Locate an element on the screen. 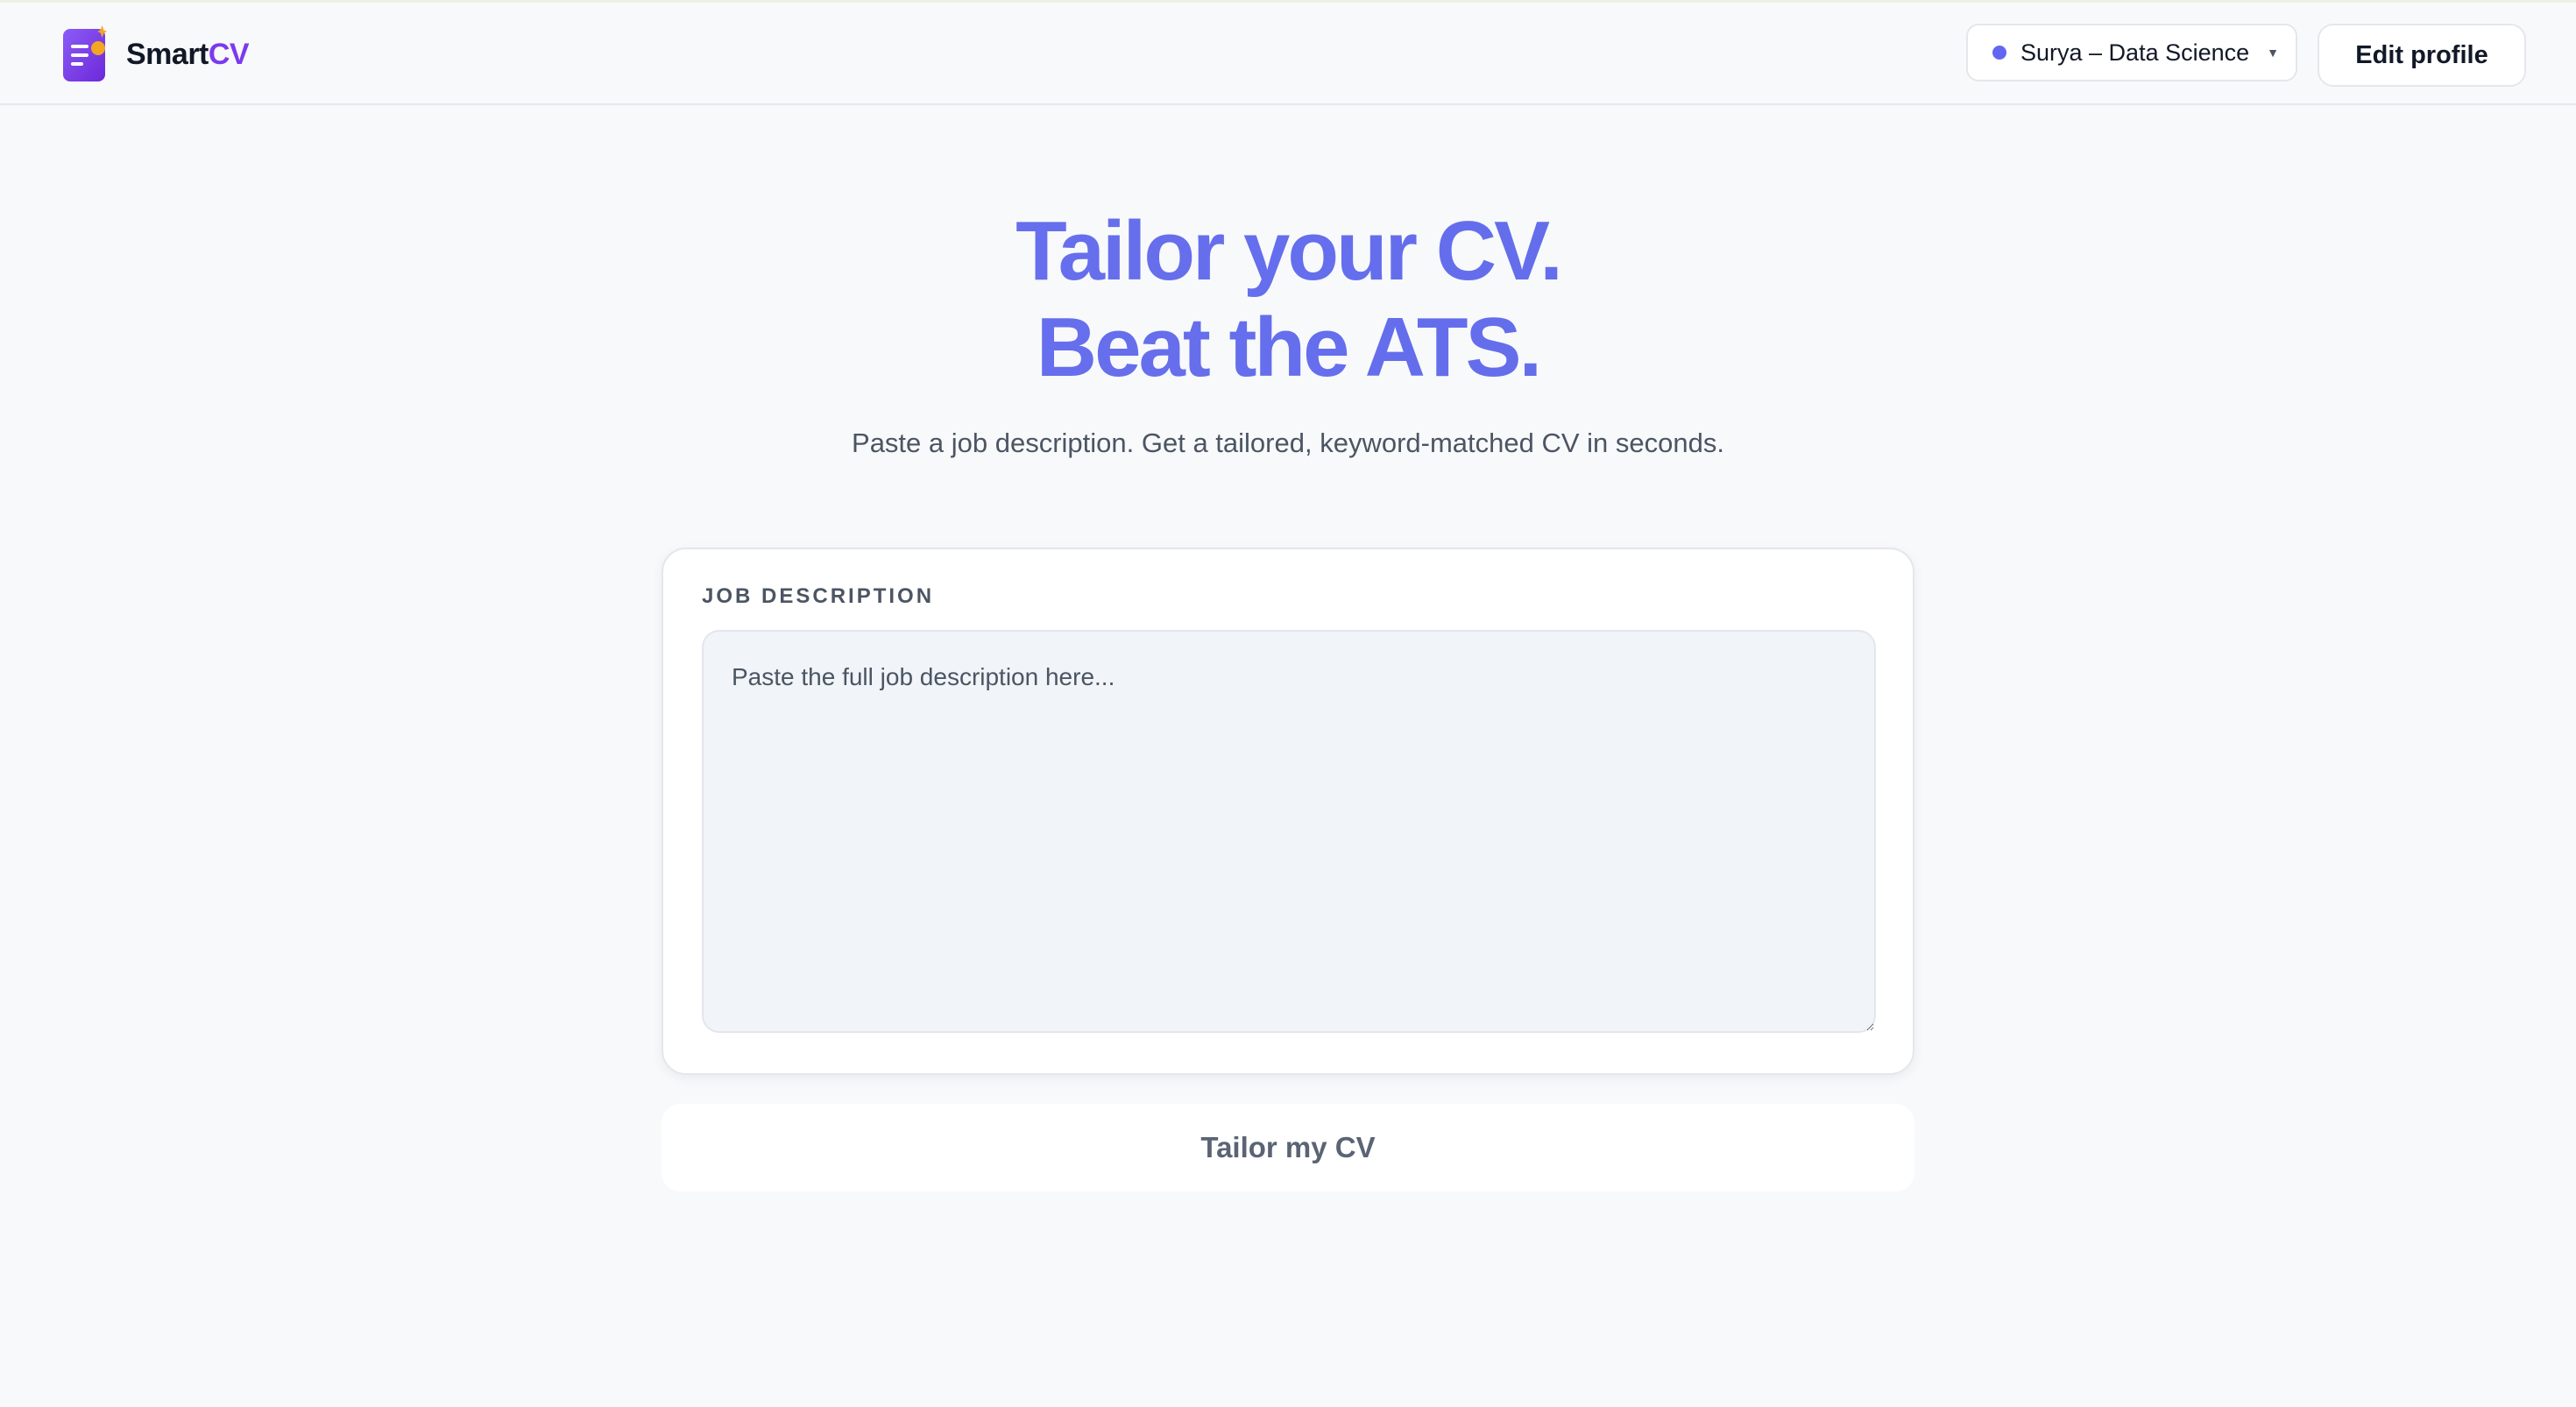  edit-profile-button: Edit profile is located at coordinates (2422, 55).